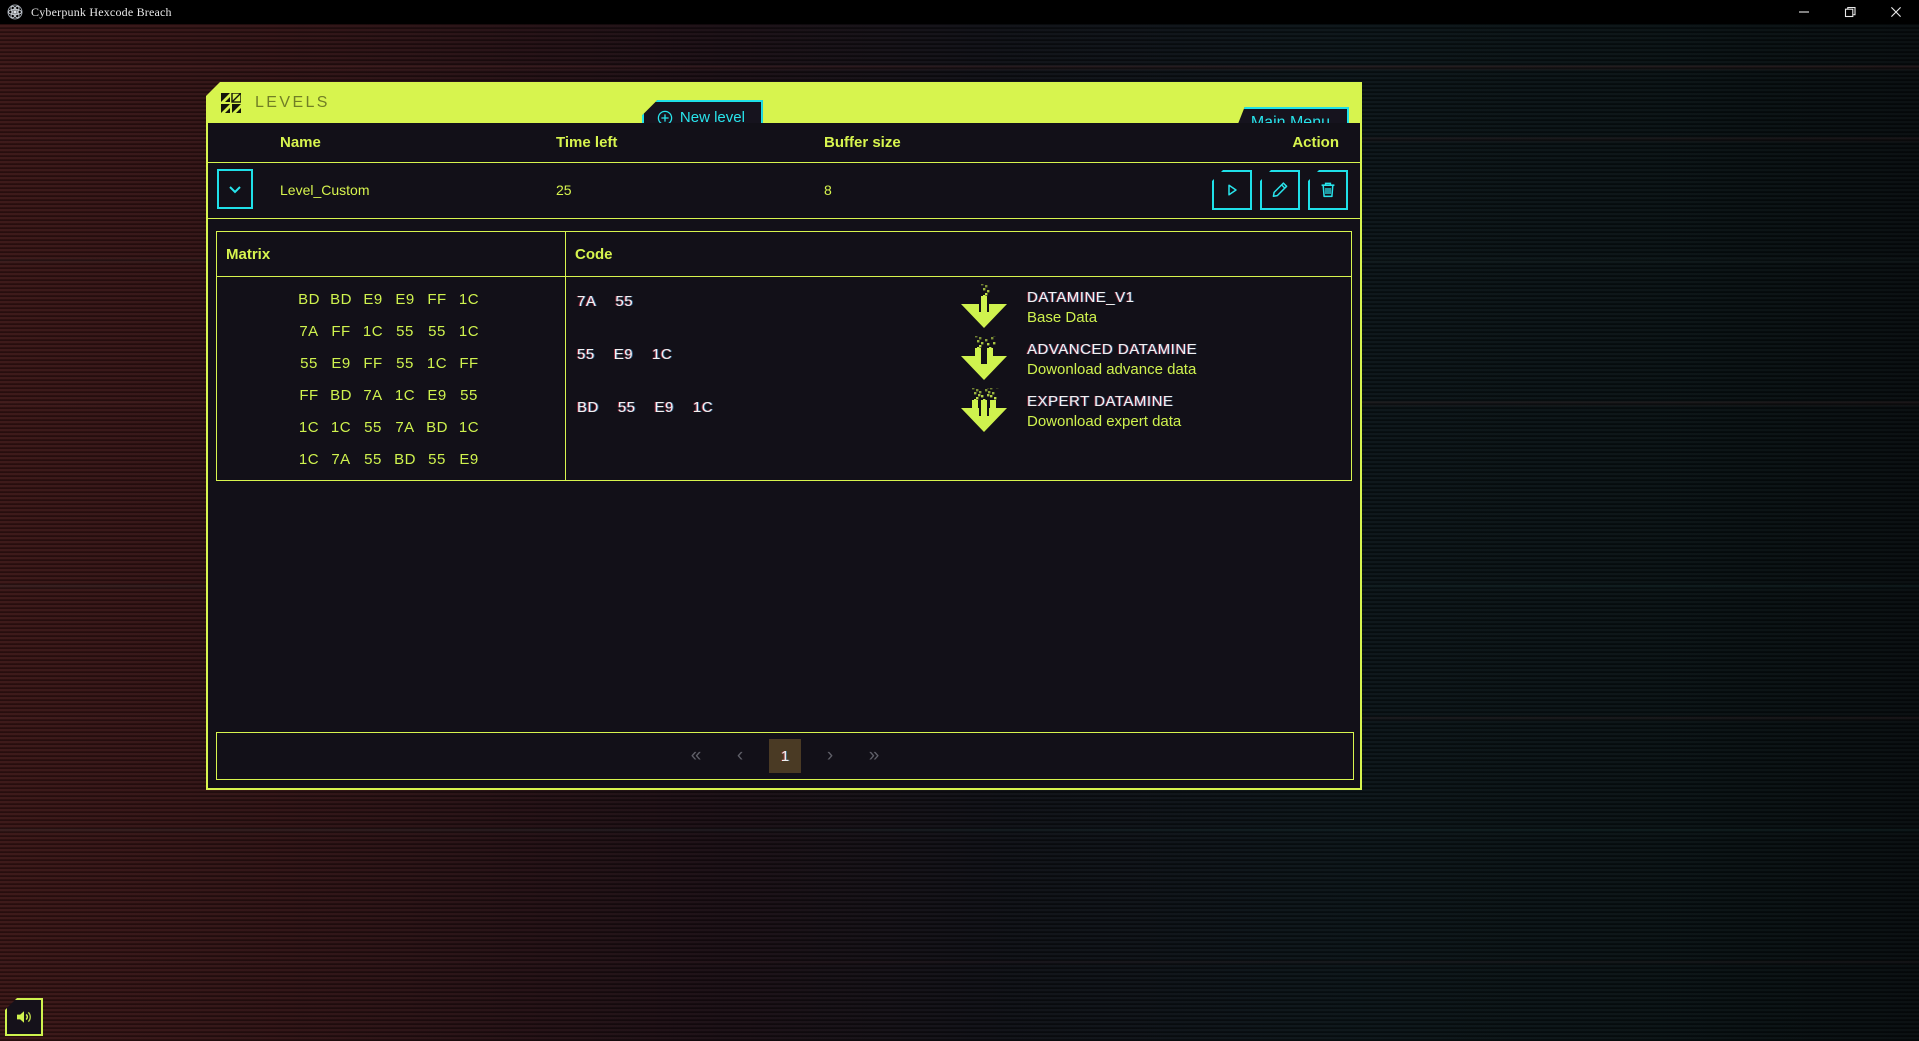  Describe the element at coordinates (784, 143) in the screenshot. I see `table-header-row: Name Time left Buffer size Action` at that location.